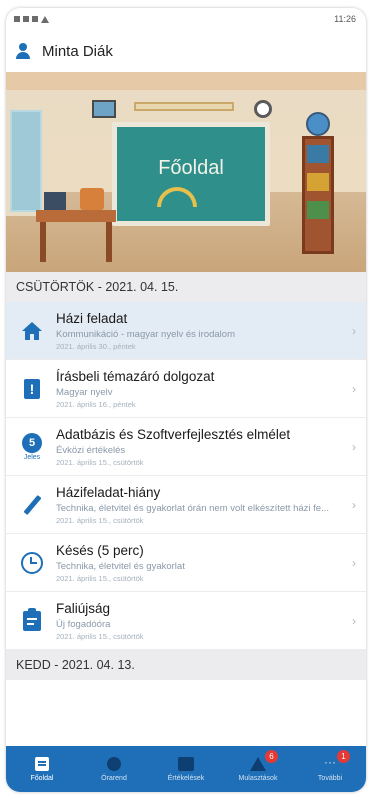 Image resolution: width=370 pixels, height=795 pixels. What do you see at coordinates (258, 763) in the screenshot?
I see `warning-icon` at bounding box center [258, 763].